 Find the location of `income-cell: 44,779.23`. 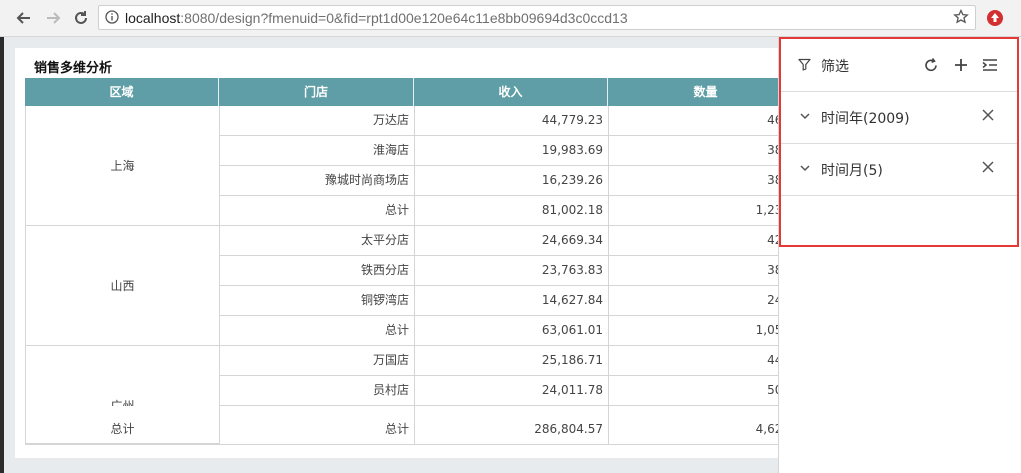

income-cell: 44,779.23 is located at coordinates (512, 121).